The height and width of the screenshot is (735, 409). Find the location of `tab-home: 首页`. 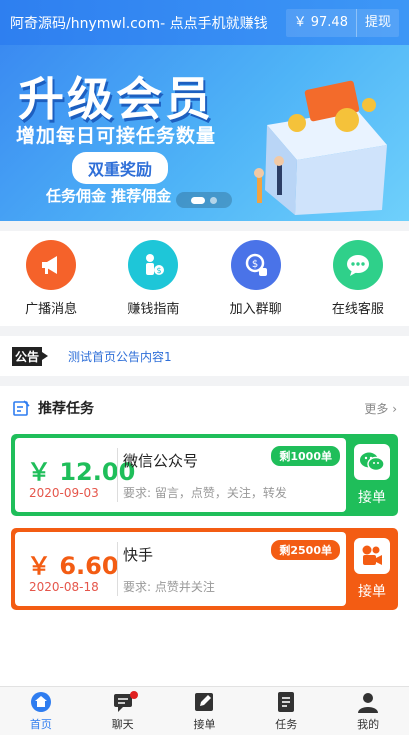

tab-home: 首页 is located at coordinates (41, 711).